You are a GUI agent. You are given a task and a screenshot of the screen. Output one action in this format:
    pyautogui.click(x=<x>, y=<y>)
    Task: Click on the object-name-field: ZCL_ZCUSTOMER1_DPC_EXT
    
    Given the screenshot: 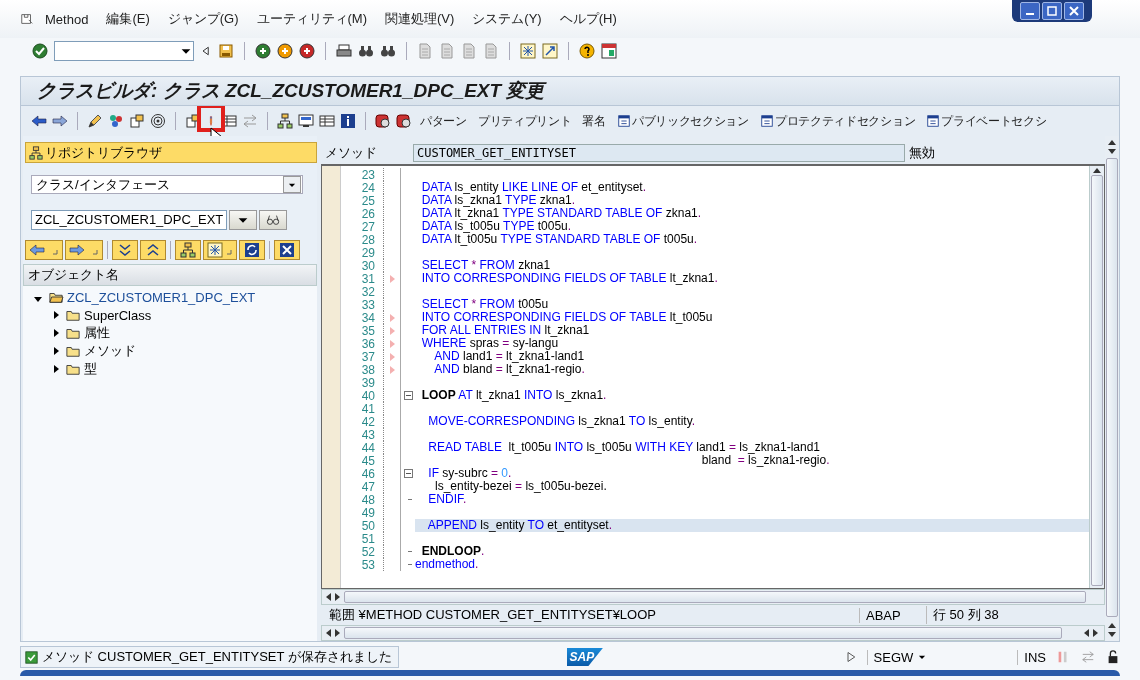 What is the action you would take?
    pyautogui.click(x=129, y=220)
    